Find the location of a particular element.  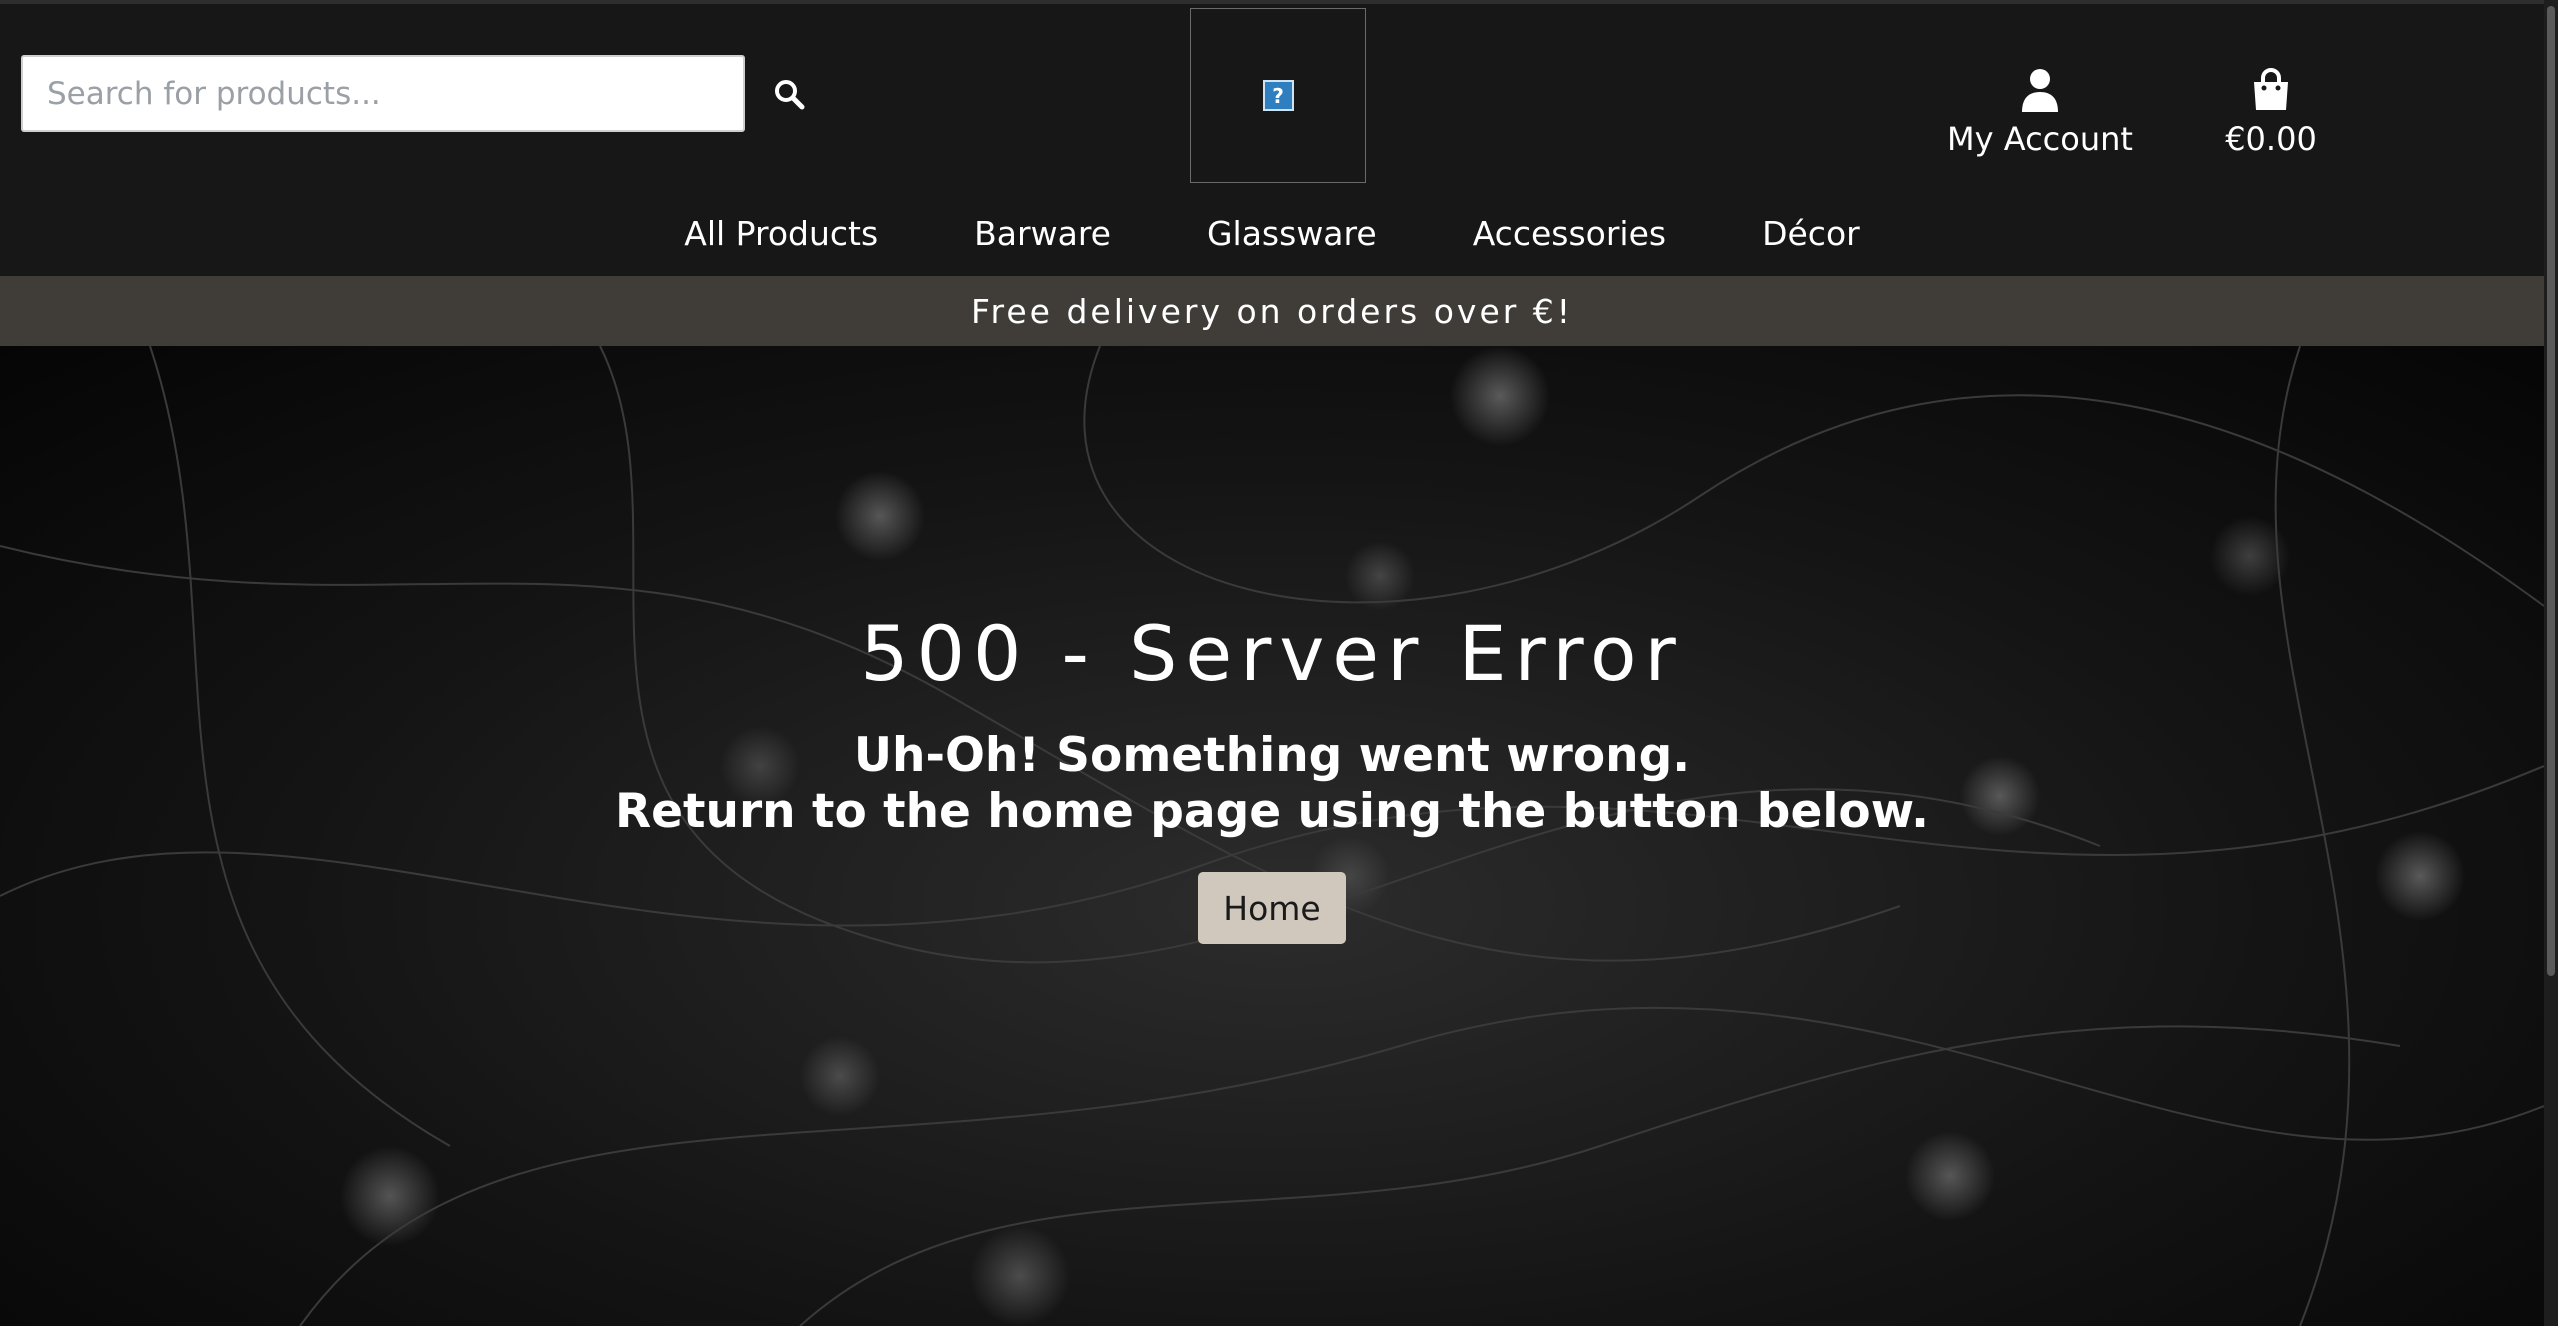

bag-total: €0.00 is located at coordinates (2271, 139).